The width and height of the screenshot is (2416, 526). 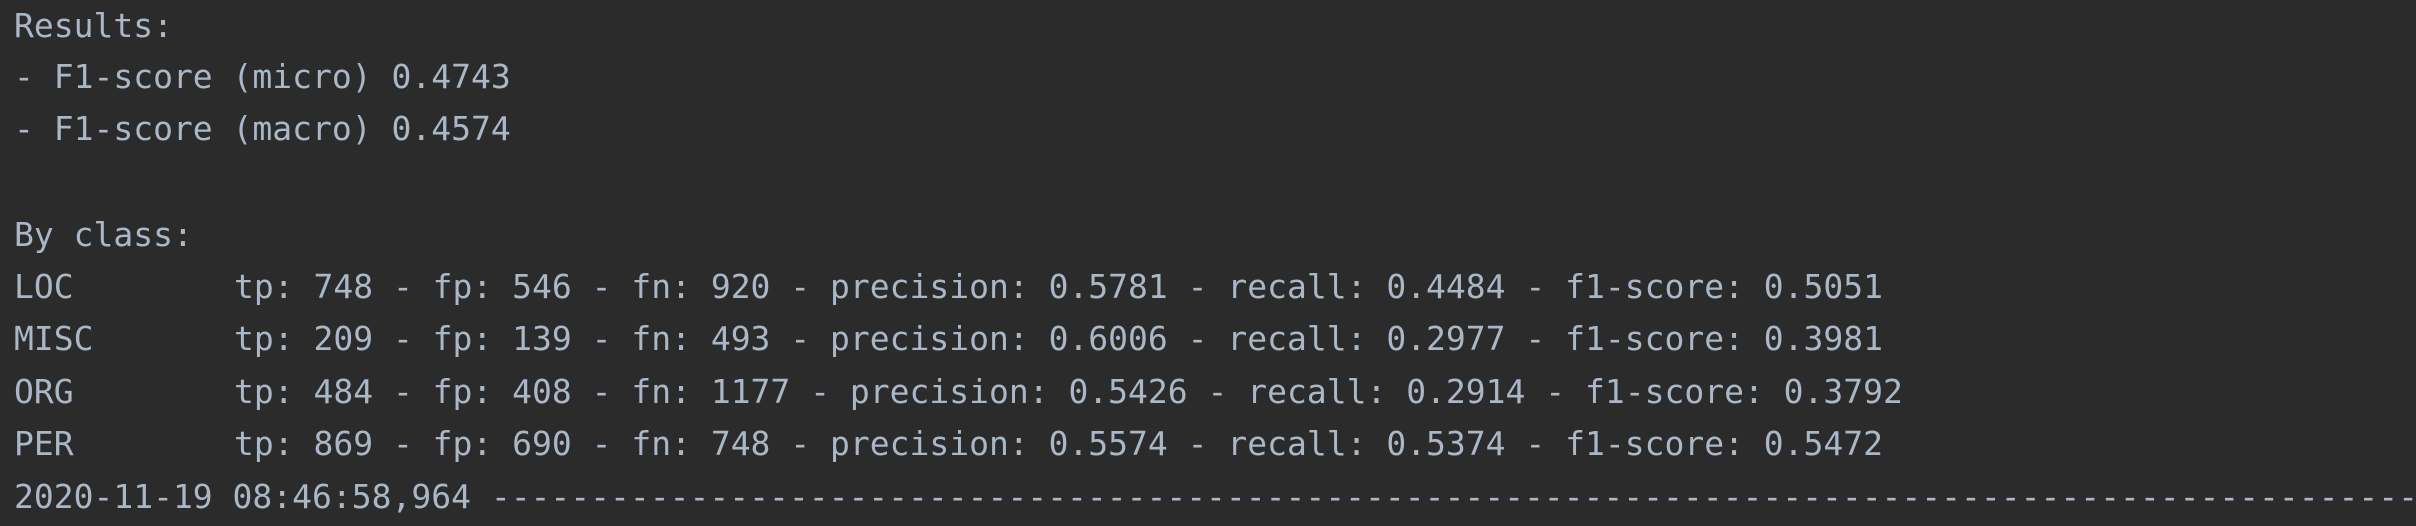 What do you see at coordinates (262, 128) in the screenshot?
I see `f1-macro-line: - F1-score (macro) 0.4574` at bounding box center [262, 128].